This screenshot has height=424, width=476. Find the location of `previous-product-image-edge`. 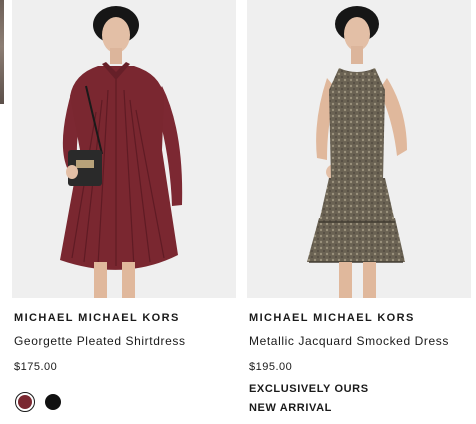

previous-product-image-edge is located at coordinates (2, 52).